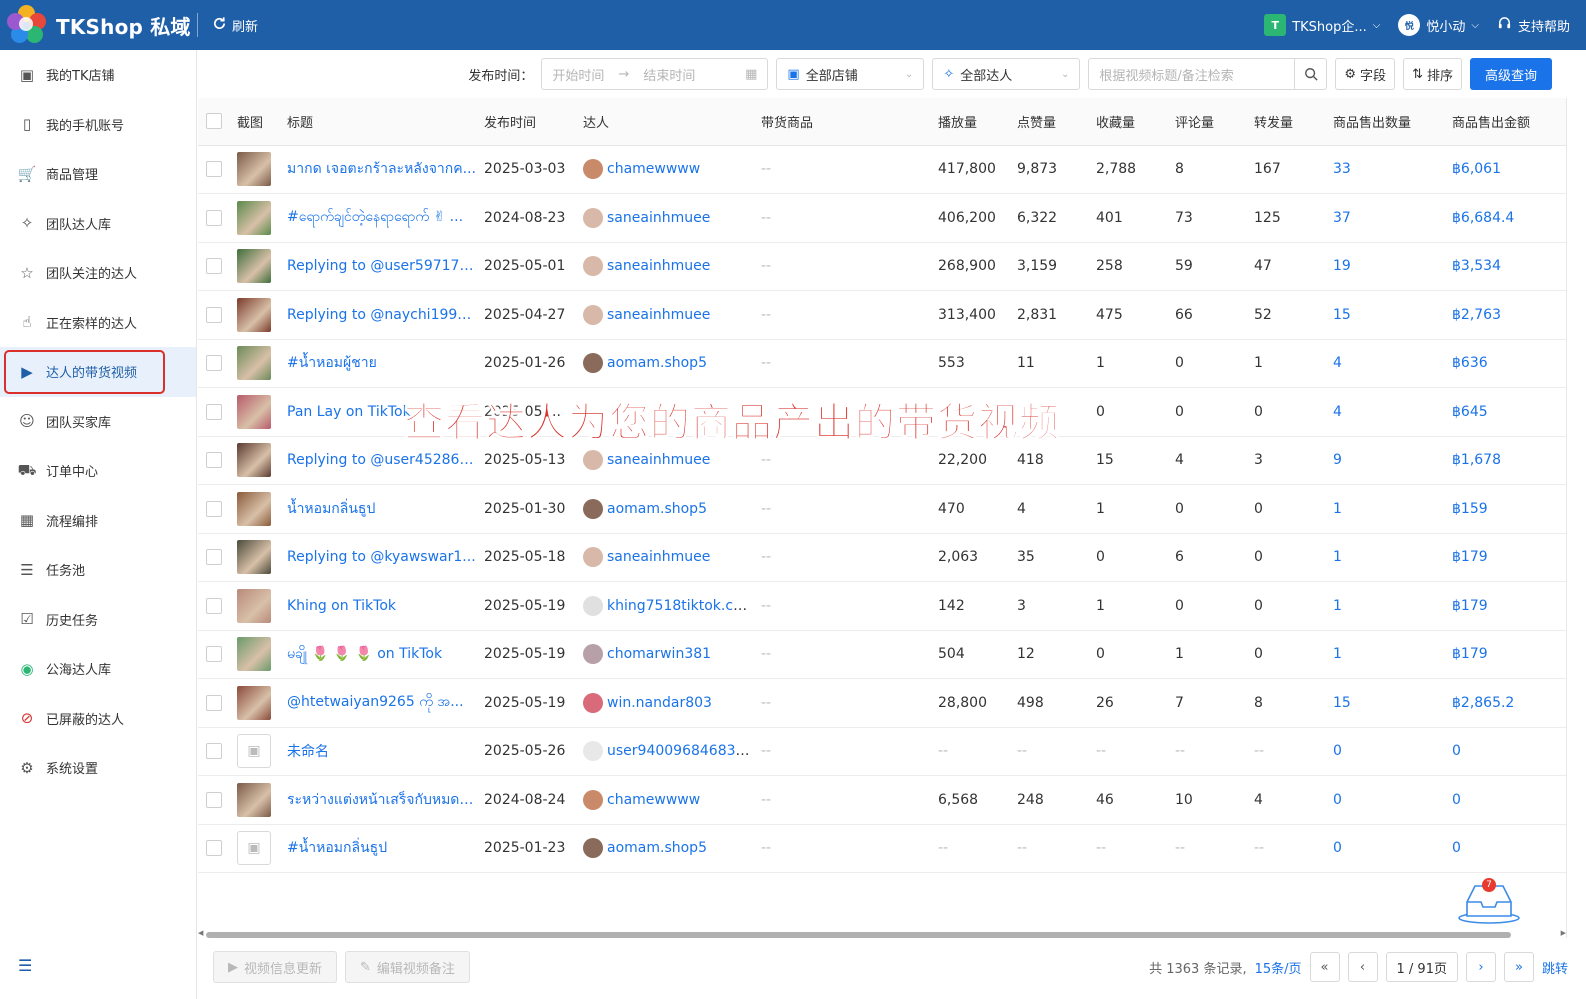  What do you see at coordinates (377, 606) in the screenshot?
I see `video-title-link: Khing on TikTok` at bounding box center [377, 606].